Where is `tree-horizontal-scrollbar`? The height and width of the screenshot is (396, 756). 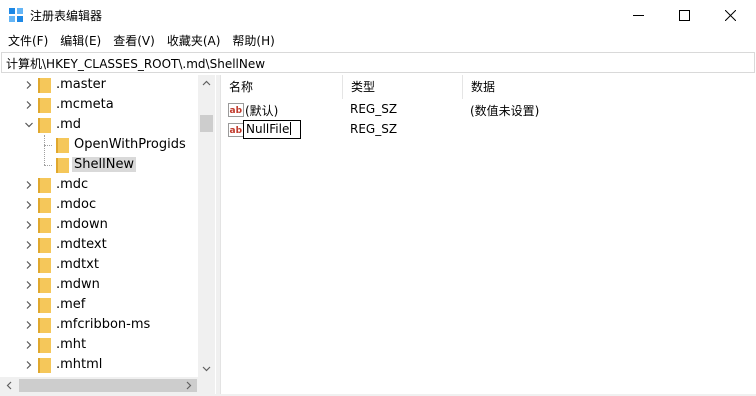
tree-horizontal-scrollbar is located at coordinates (107, 385).